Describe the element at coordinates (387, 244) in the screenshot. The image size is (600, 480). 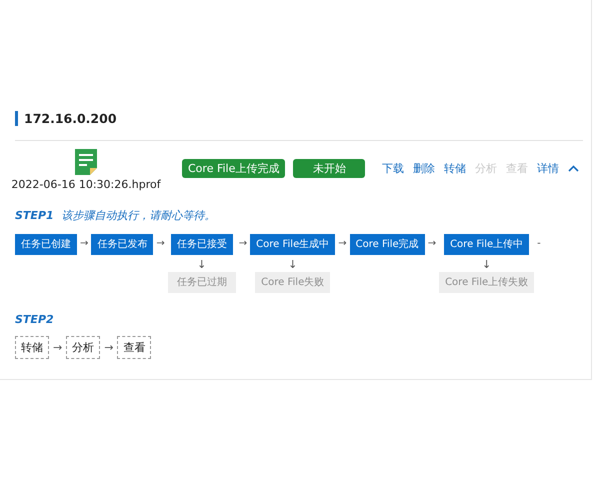
I see `step-box: Core File完成` at that location.